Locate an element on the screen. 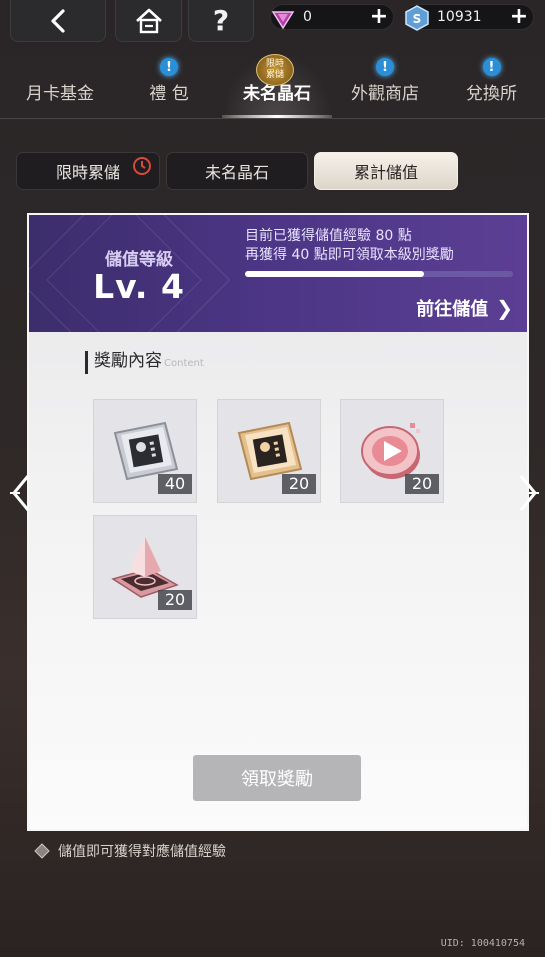 The width and height of the screenshot is (545, 957). currency-crystal: 0 + is located at coordinates (332, 17).